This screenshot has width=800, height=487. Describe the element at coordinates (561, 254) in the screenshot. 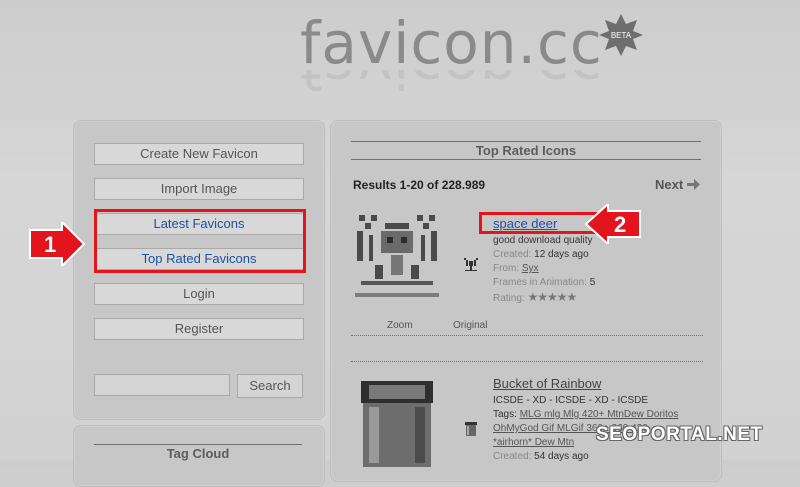

I see `created-value: 12 days ago` at that location.